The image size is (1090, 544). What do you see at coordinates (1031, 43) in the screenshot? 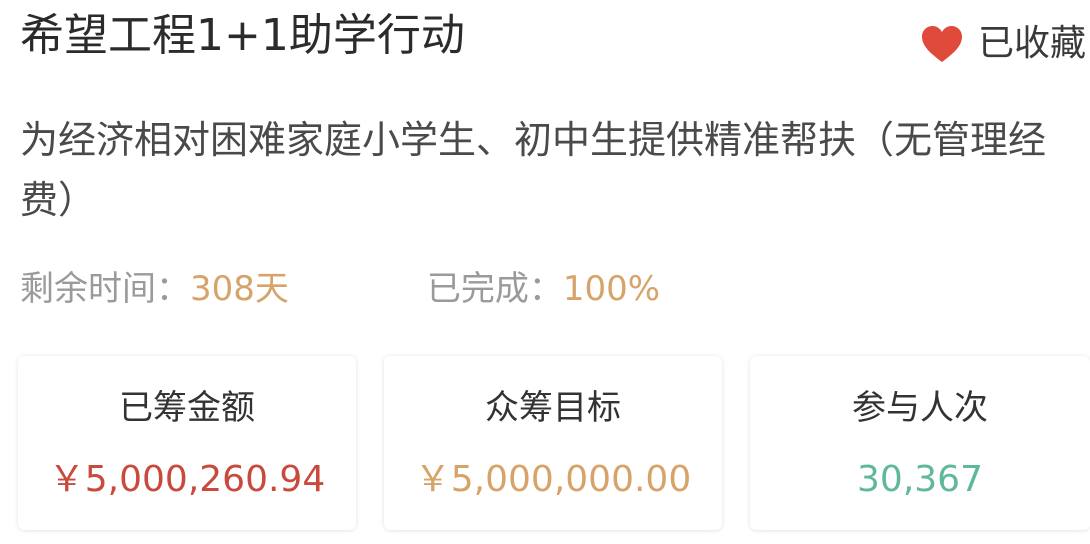
I see `favorite-label: 已收藏` at bounding box center [1031, 43].